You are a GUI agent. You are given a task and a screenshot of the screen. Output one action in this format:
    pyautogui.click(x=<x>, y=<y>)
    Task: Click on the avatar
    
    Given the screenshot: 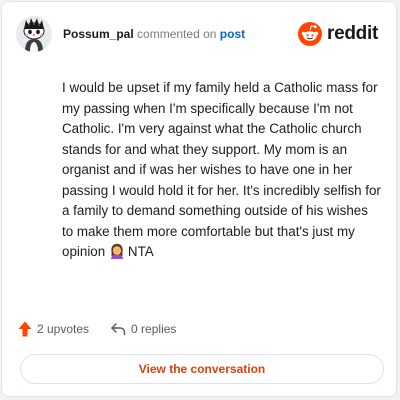 What is the action you would take?
    pyautogui.click(x=34, y=34)
    